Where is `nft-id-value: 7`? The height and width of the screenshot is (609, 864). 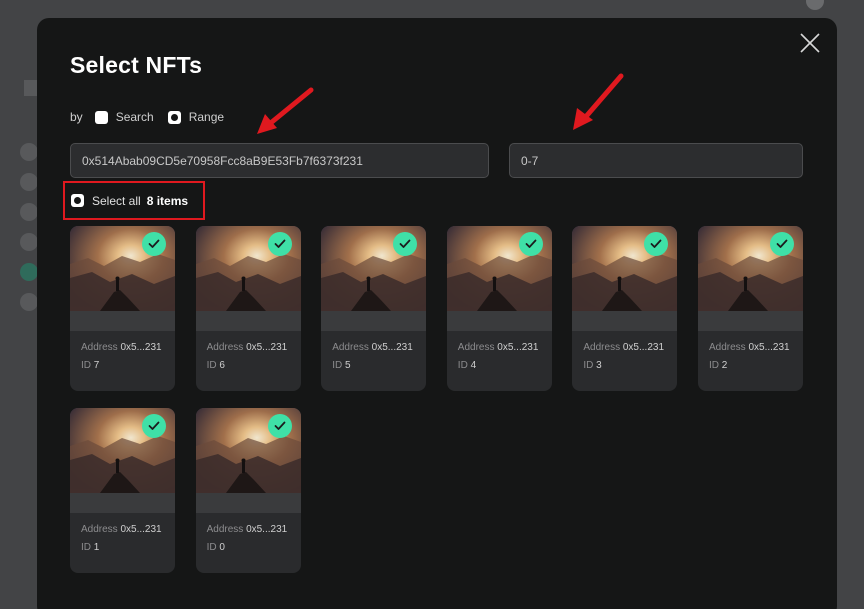 nft-id-value: 7 is located at coordinates (96, 365).